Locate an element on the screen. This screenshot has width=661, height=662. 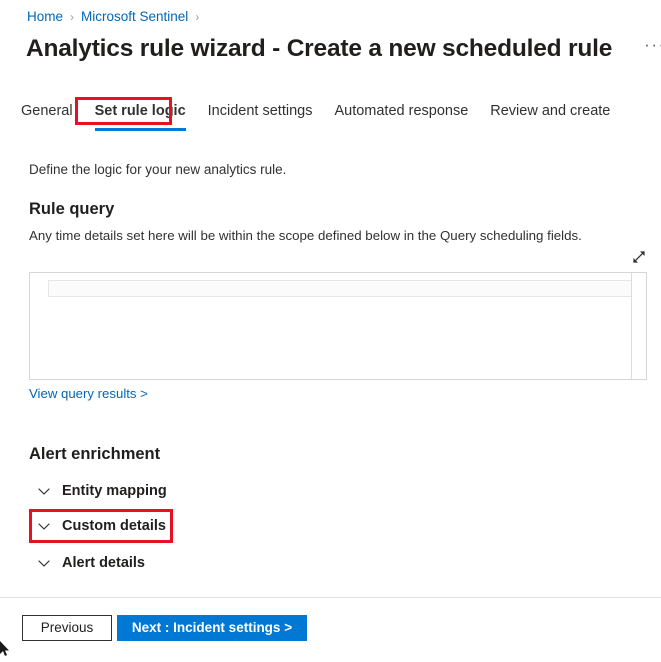
collapsible-alert-details: Alert details is located at coordinates (94, 563).